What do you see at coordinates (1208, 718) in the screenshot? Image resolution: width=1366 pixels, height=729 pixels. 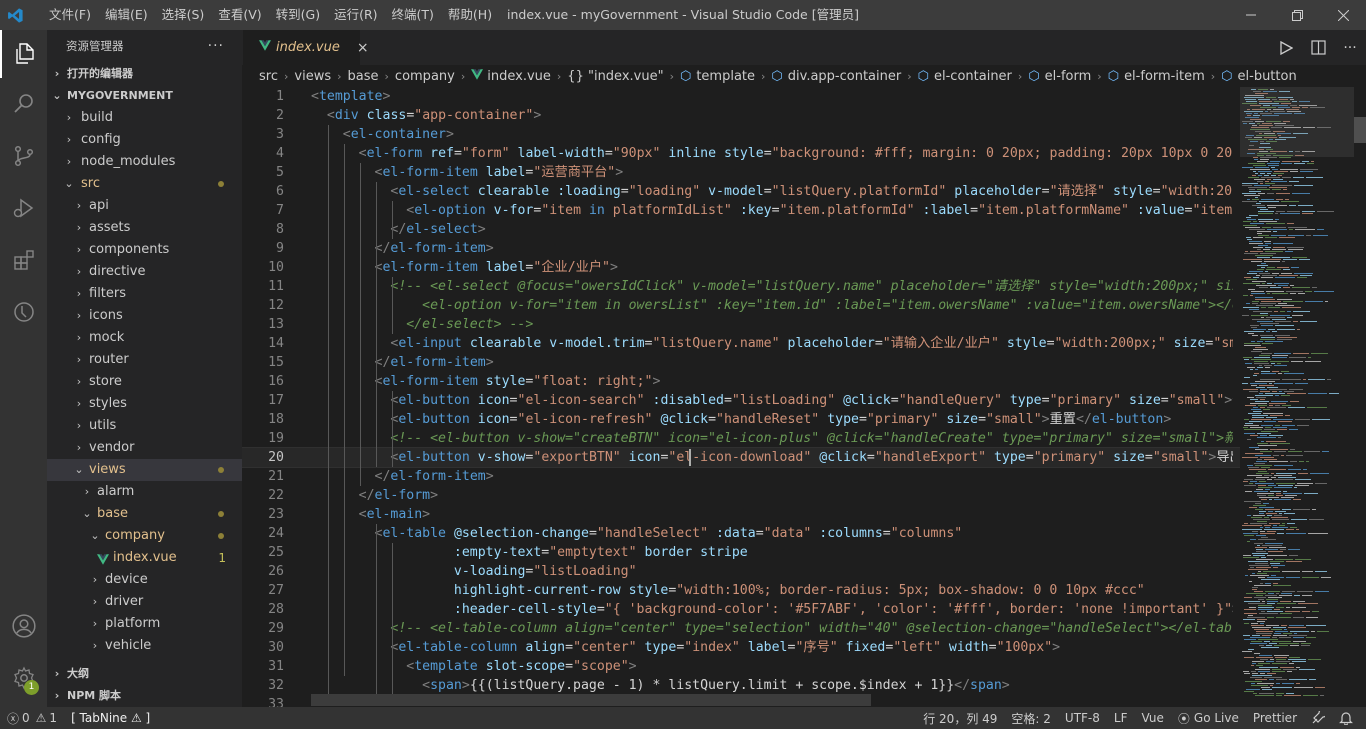 I see `go-live: ⦿ Go Live` at bounding box center [1208, 718].